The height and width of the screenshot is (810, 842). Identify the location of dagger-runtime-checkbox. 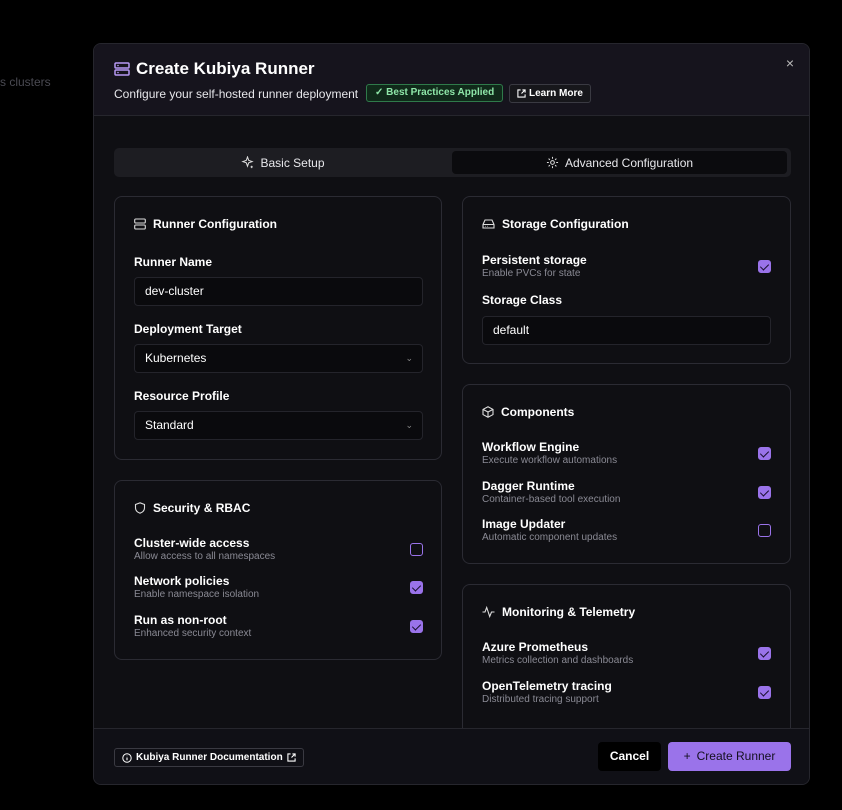
(764, 492).